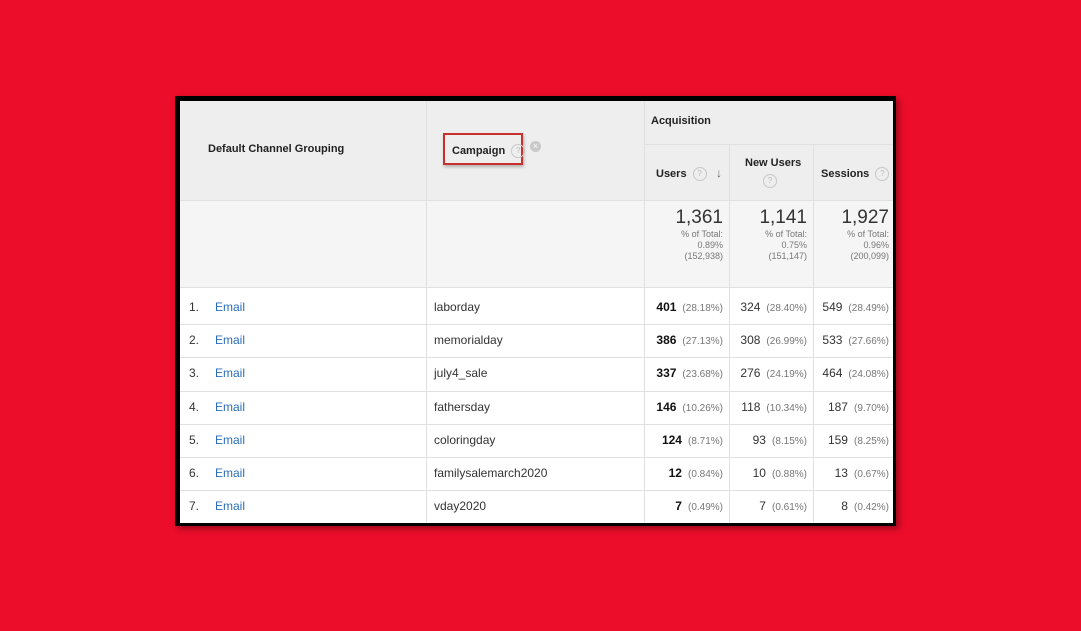  What do you see at coordinates (759, 473) in the screenshot?
I see `new-users-value: 10` at bounding box center [759, 473].